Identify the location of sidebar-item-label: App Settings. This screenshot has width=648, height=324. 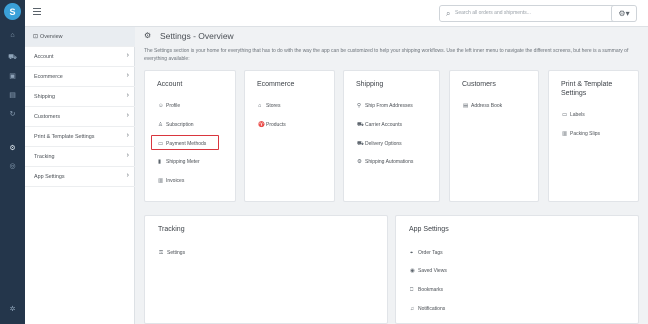
(49, 177).